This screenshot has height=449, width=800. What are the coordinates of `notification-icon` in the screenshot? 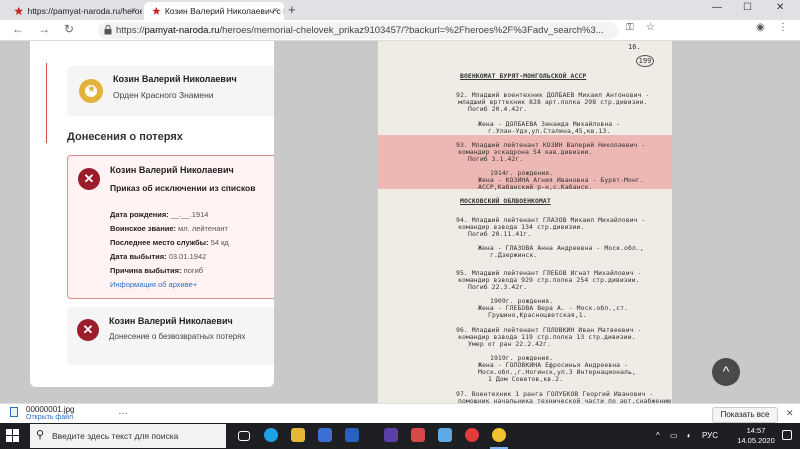 It's located at (787, 435).